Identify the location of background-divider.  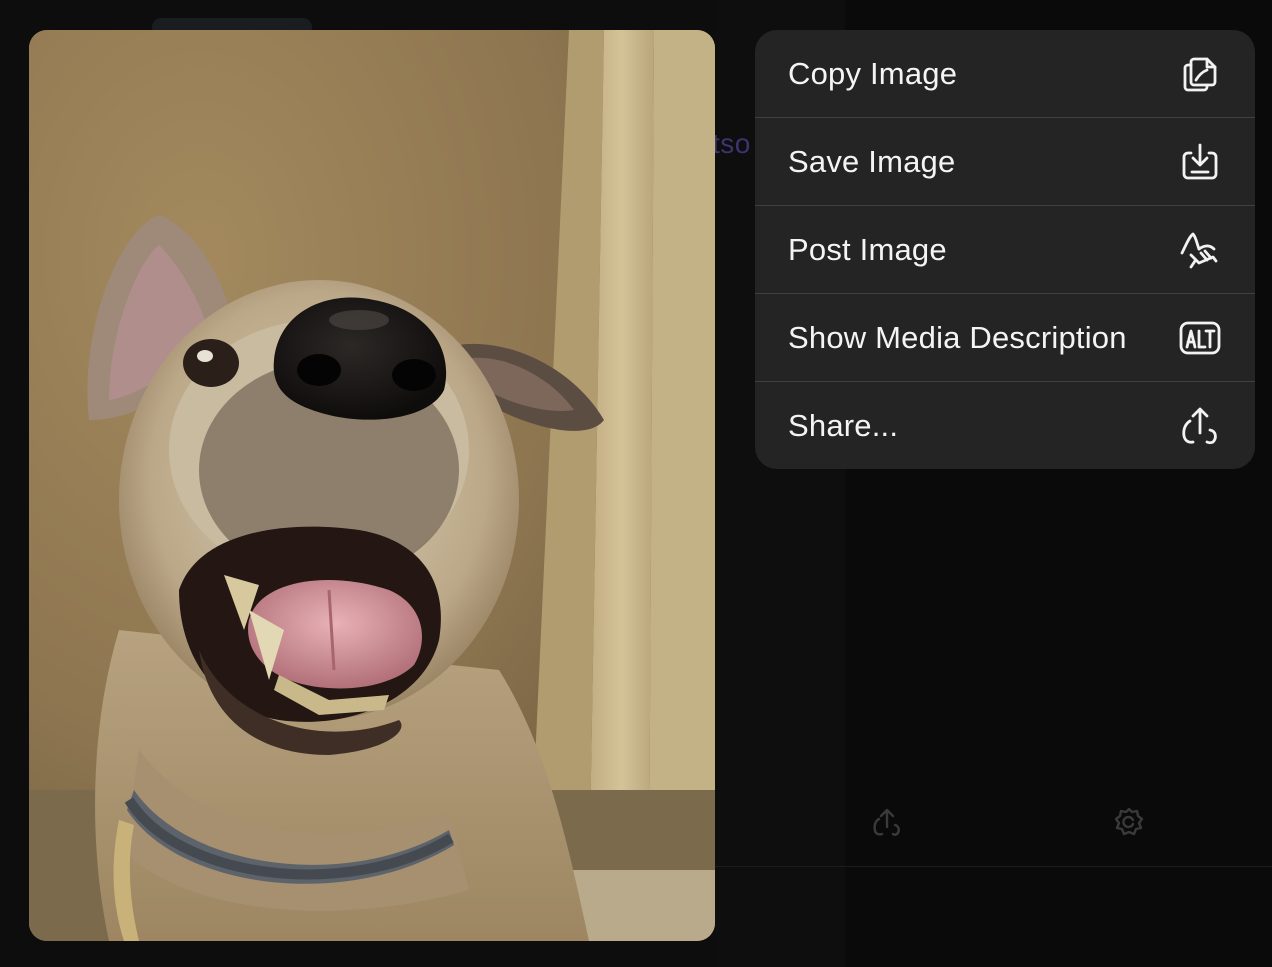
(993, 866).